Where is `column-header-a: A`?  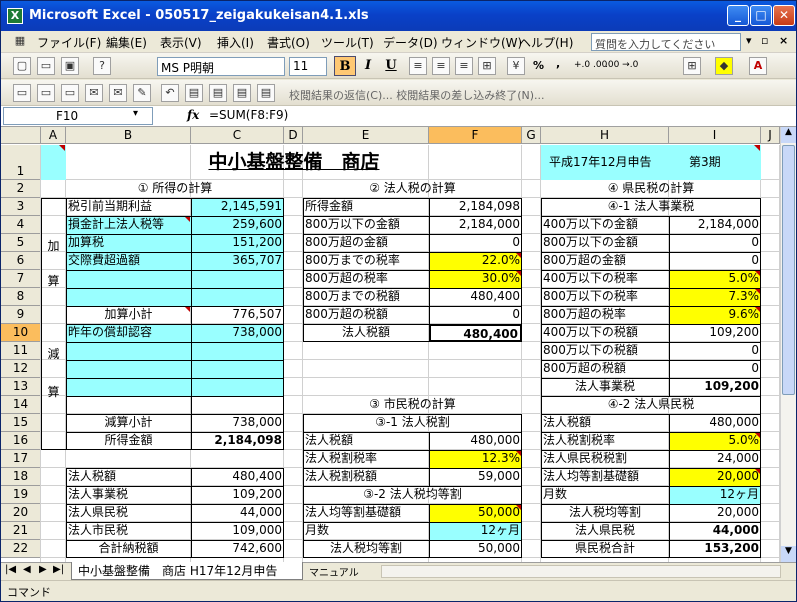
column-header-a: A is located at coordinates (53, 135).